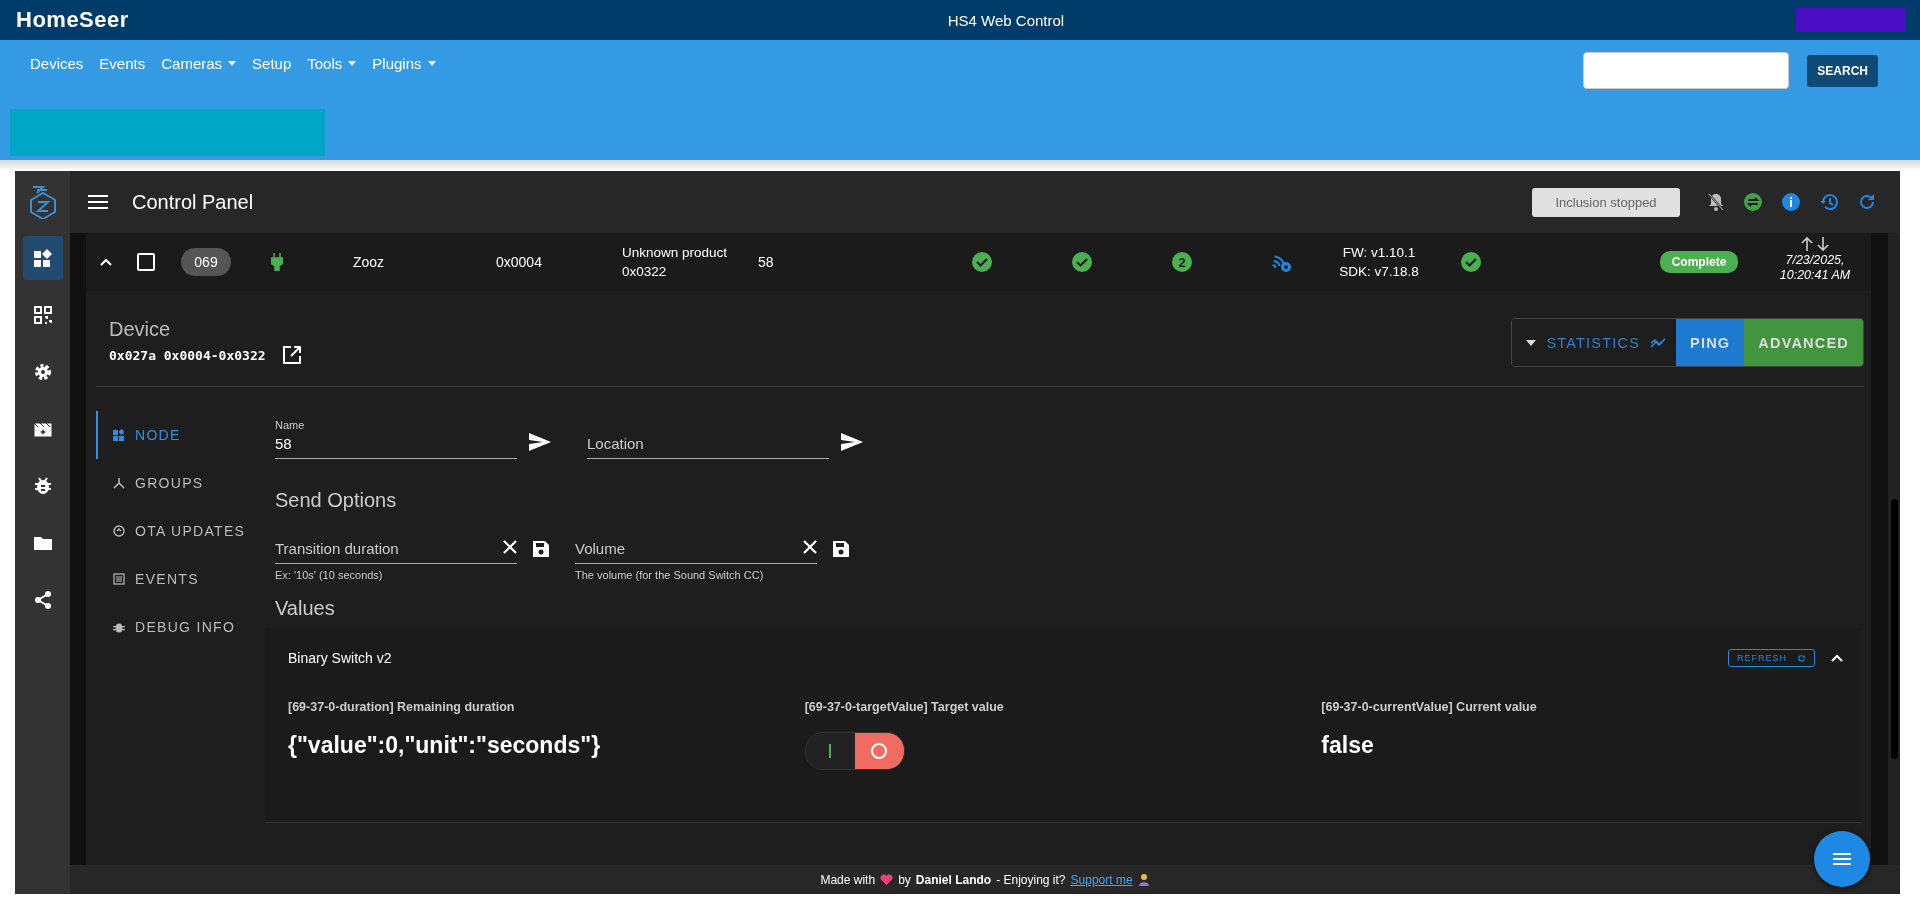  What do you see at coordinates (57, 63) in the screenshot?
I see `nav-link: Devices` at bounding box center [57, 63].